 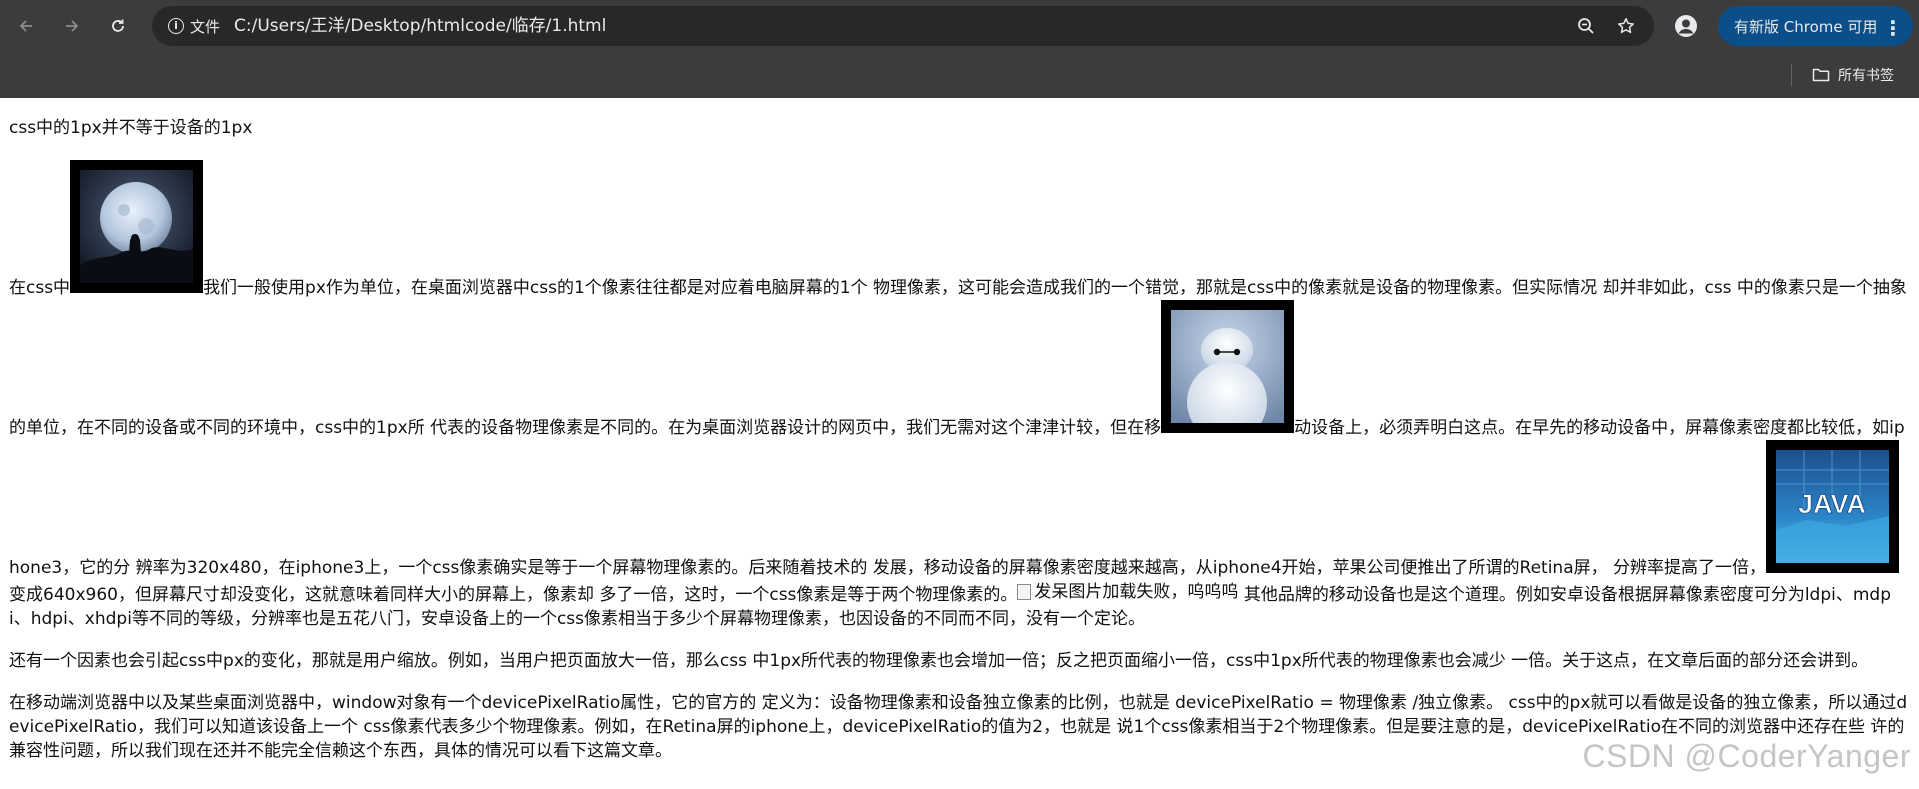 I want to click on baymax-image, so click(x=1228, y=366).